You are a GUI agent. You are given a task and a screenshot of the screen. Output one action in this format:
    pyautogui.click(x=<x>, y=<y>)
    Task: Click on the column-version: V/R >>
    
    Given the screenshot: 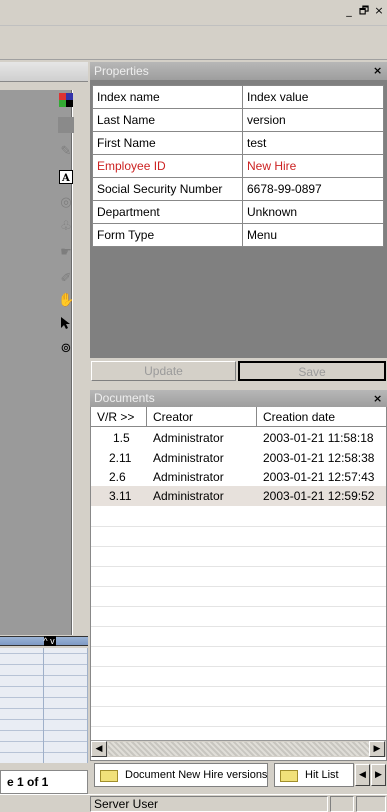 What is the action you would take?
    pyautogui.click(x=119, y=417)
    